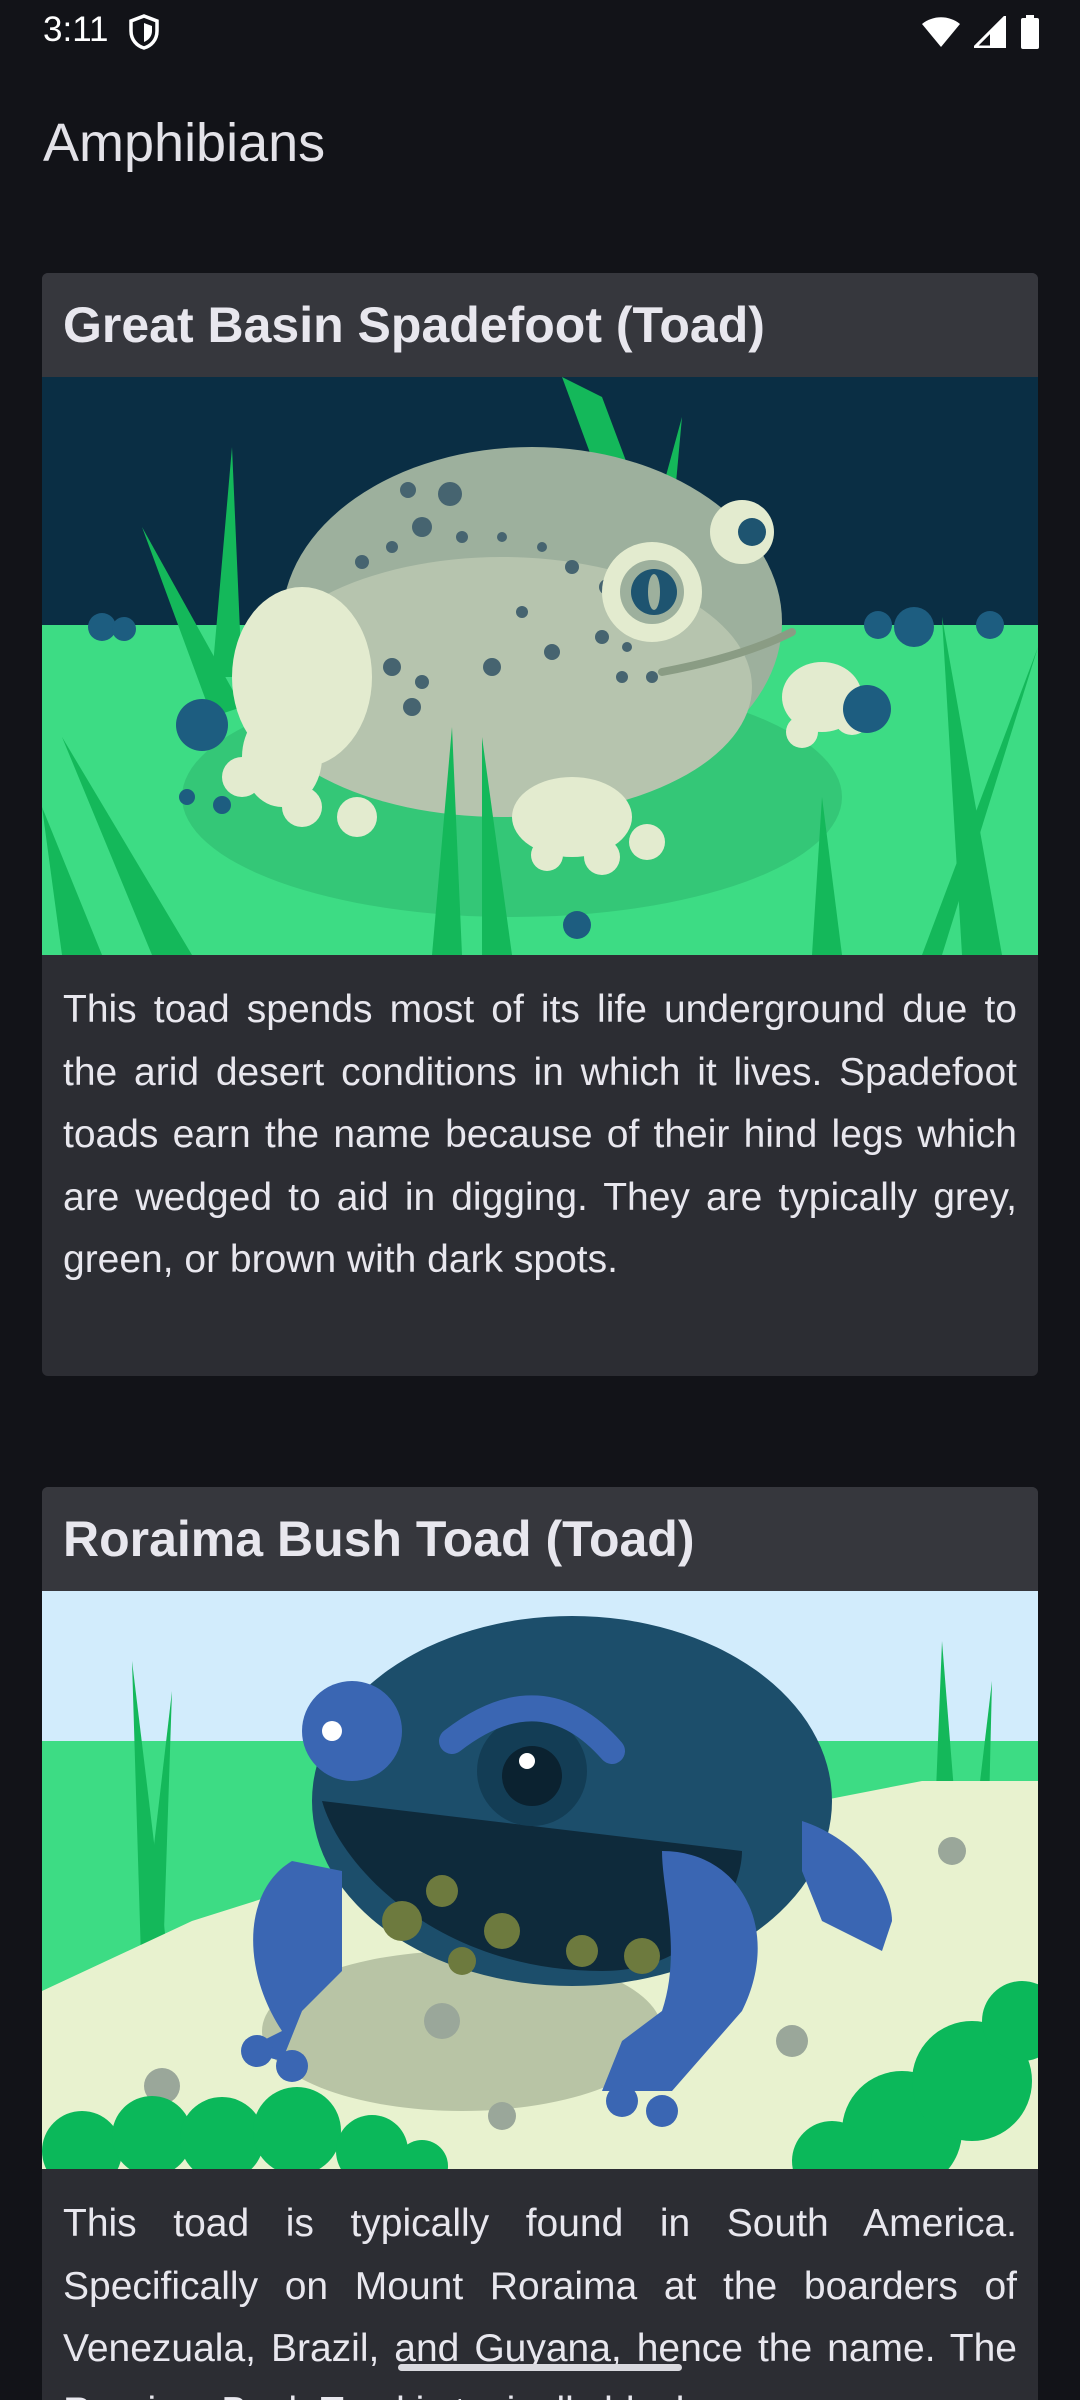  I want to click on navigation-handle, so click(540, 2367).